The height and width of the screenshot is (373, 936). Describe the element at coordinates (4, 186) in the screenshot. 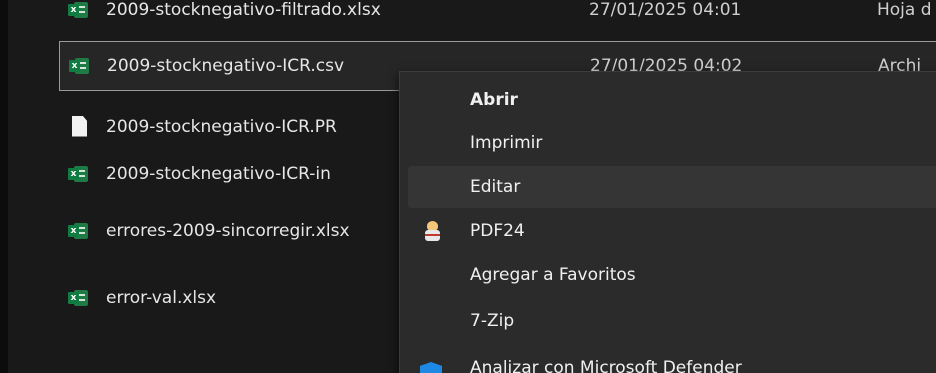

I see `navigation-pane-edge` at that location.